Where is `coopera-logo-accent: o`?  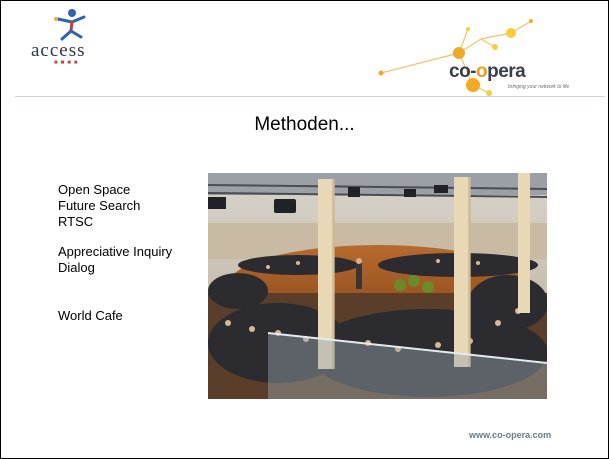
coopera-logo-accent: o is located at coordinates (482, 71).